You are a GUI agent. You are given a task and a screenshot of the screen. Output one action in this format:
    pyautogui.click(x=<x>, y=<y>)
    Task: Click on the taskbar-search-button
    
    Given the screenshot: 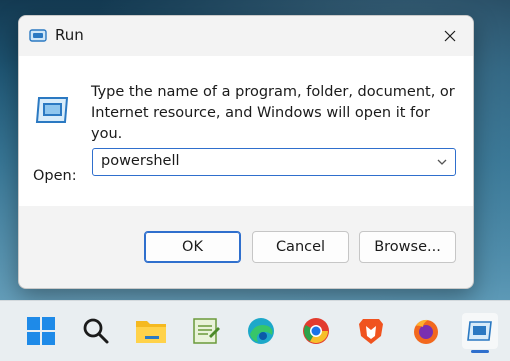 What is the action you would take?
    pyautogui.click(x=96, y=331)
    